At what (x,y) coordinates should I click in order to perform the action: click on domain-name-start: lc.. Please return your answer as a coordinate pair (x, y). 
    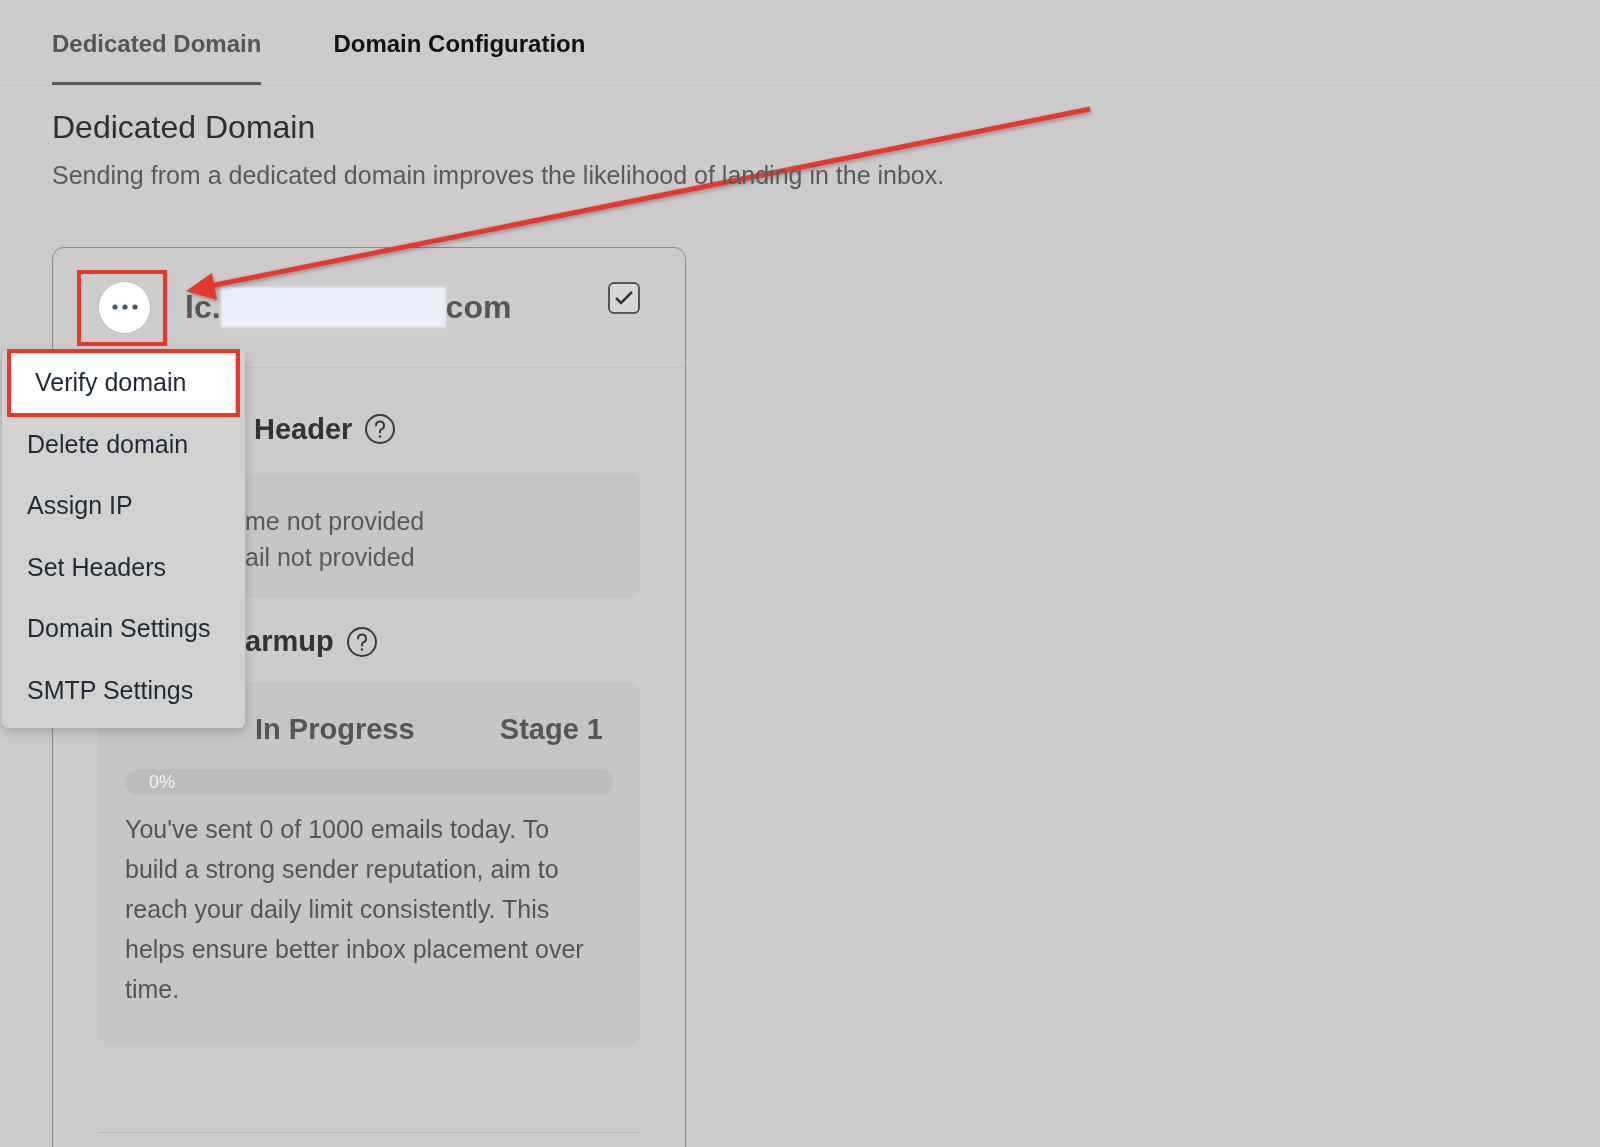
    Looking at the image, I should click on (203, 307).